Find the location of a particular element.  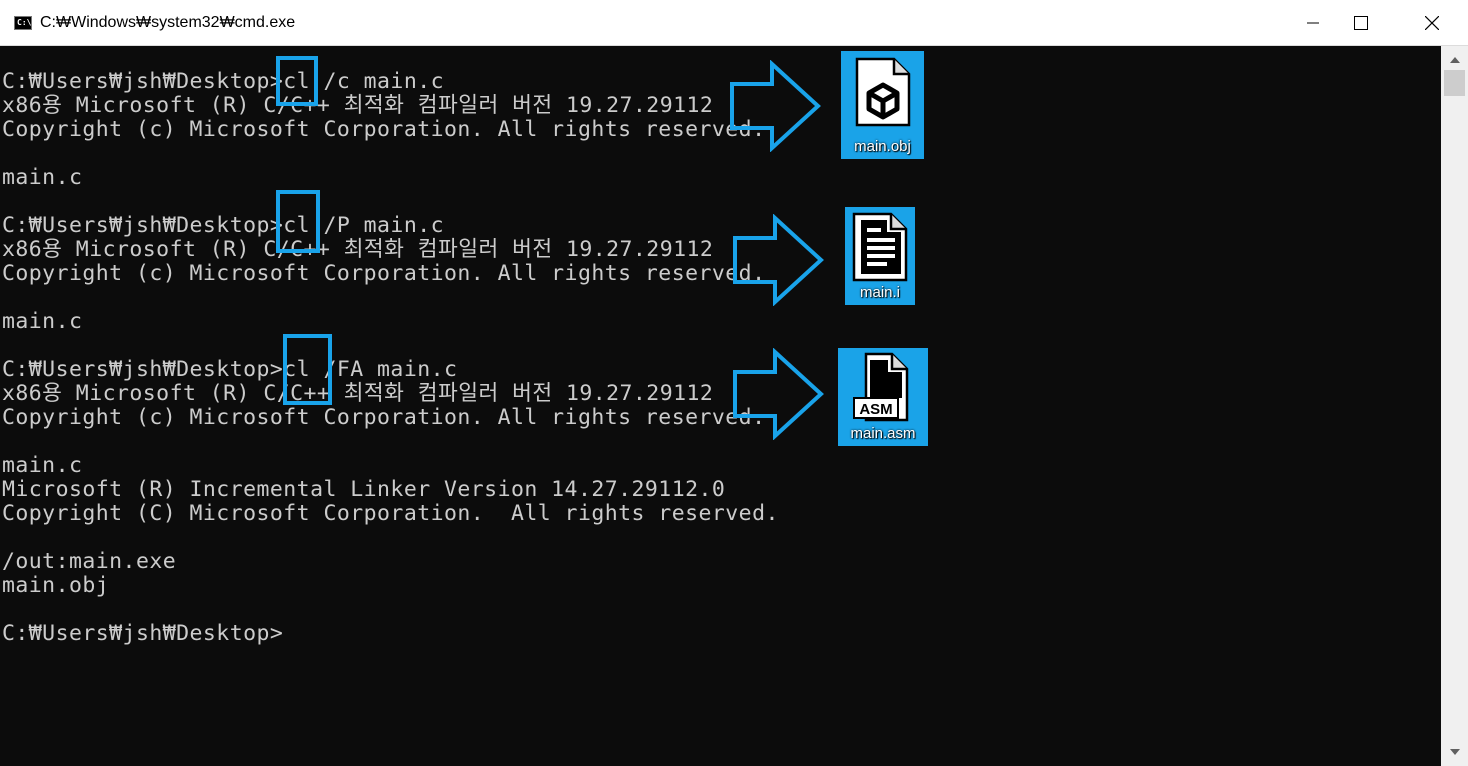

file-label: main.asm is located at coordinates (883, 433).